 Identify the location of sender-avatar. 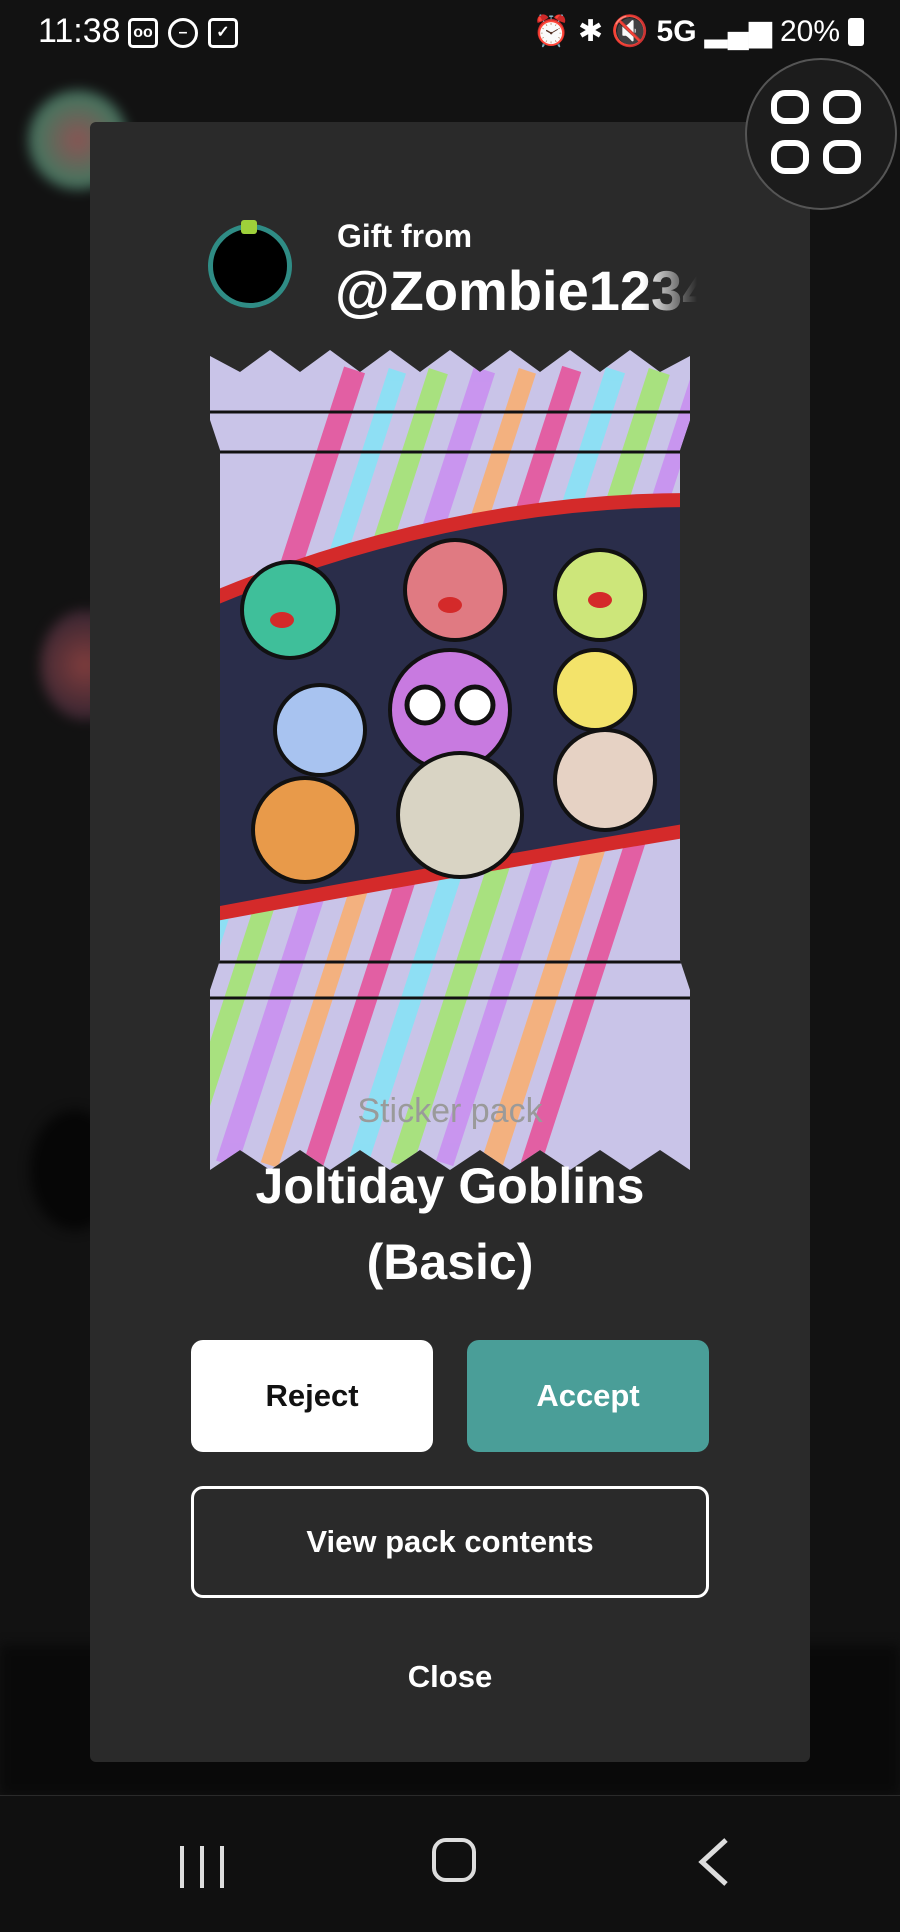
(250, 266).